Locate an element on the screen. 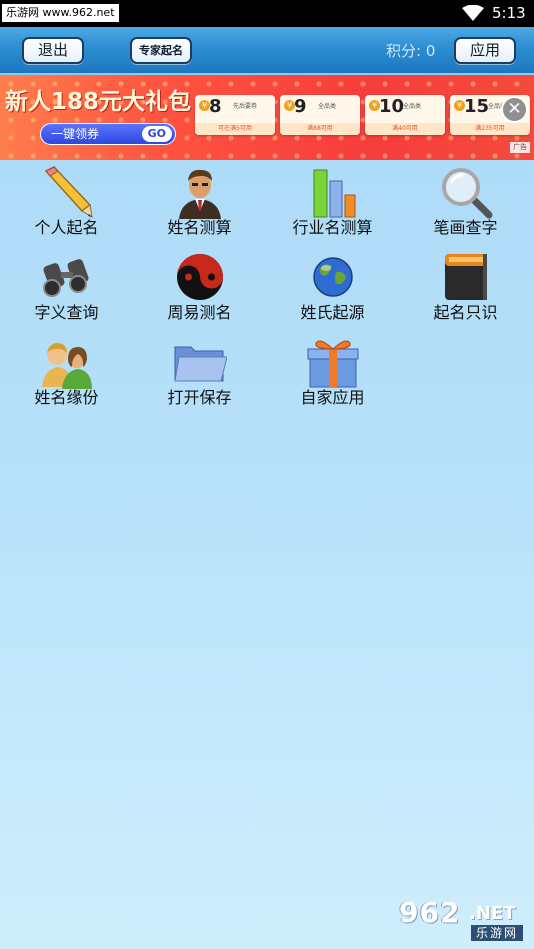  feature-label: 周易测名 is located at coordinates (199, 312).